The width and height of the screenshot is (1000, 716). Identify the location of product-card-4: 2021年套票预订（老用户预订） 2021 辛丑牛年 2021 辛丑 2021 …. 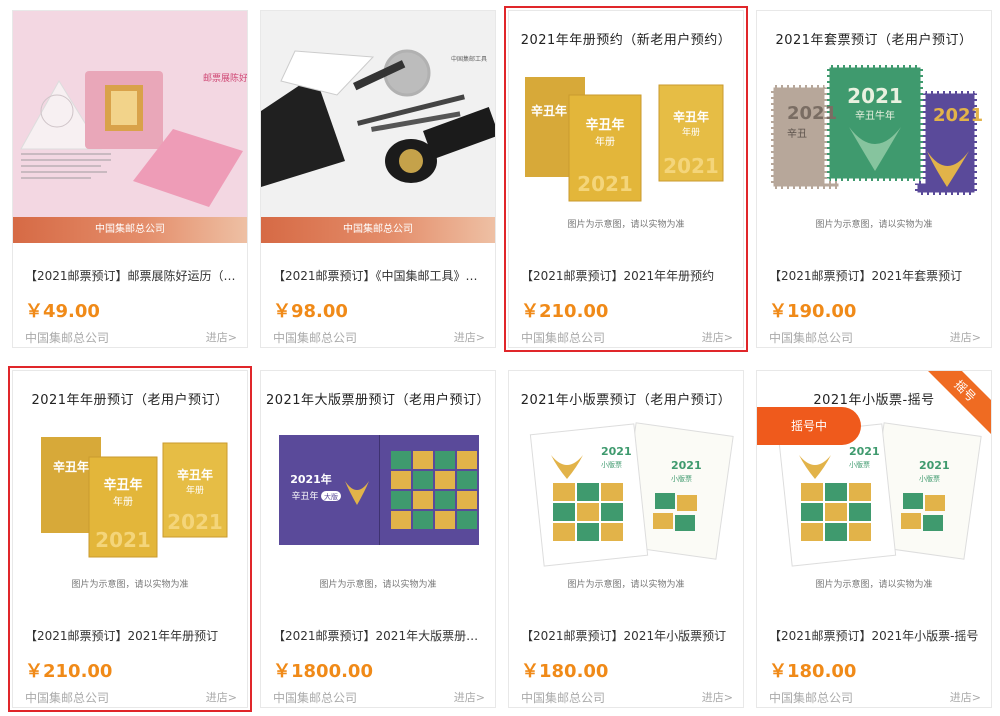
(874, 179).